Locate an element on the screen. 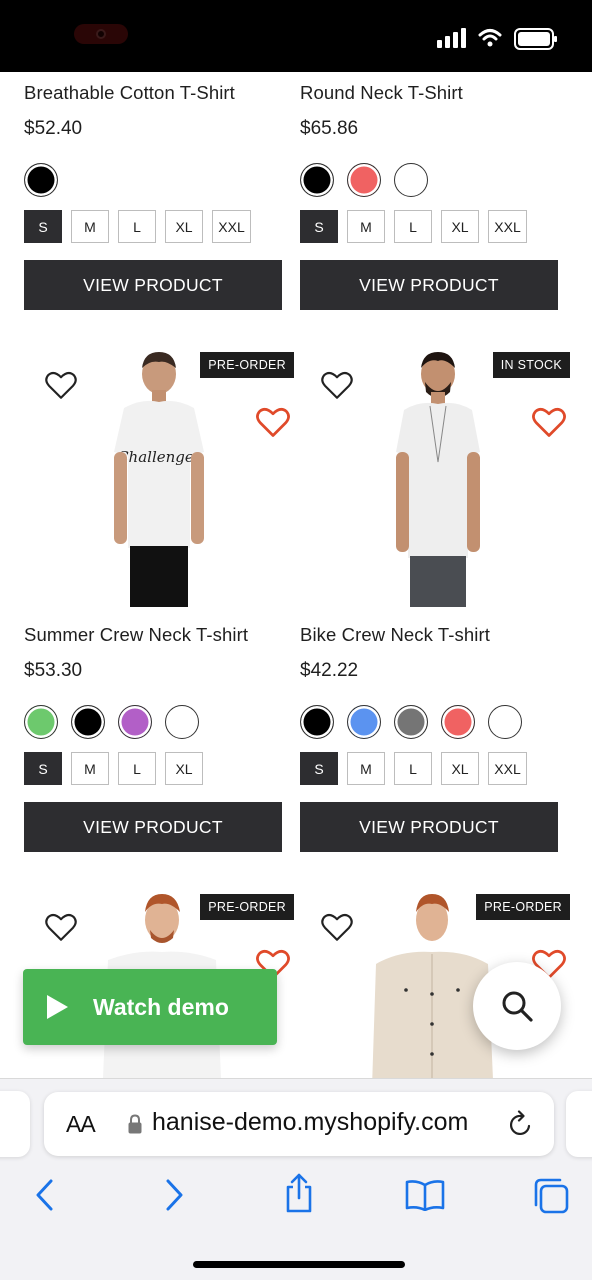 The width and height of the screenshot is (592, 1280). text-size-button: AA is located at coordinates (81, 1124).